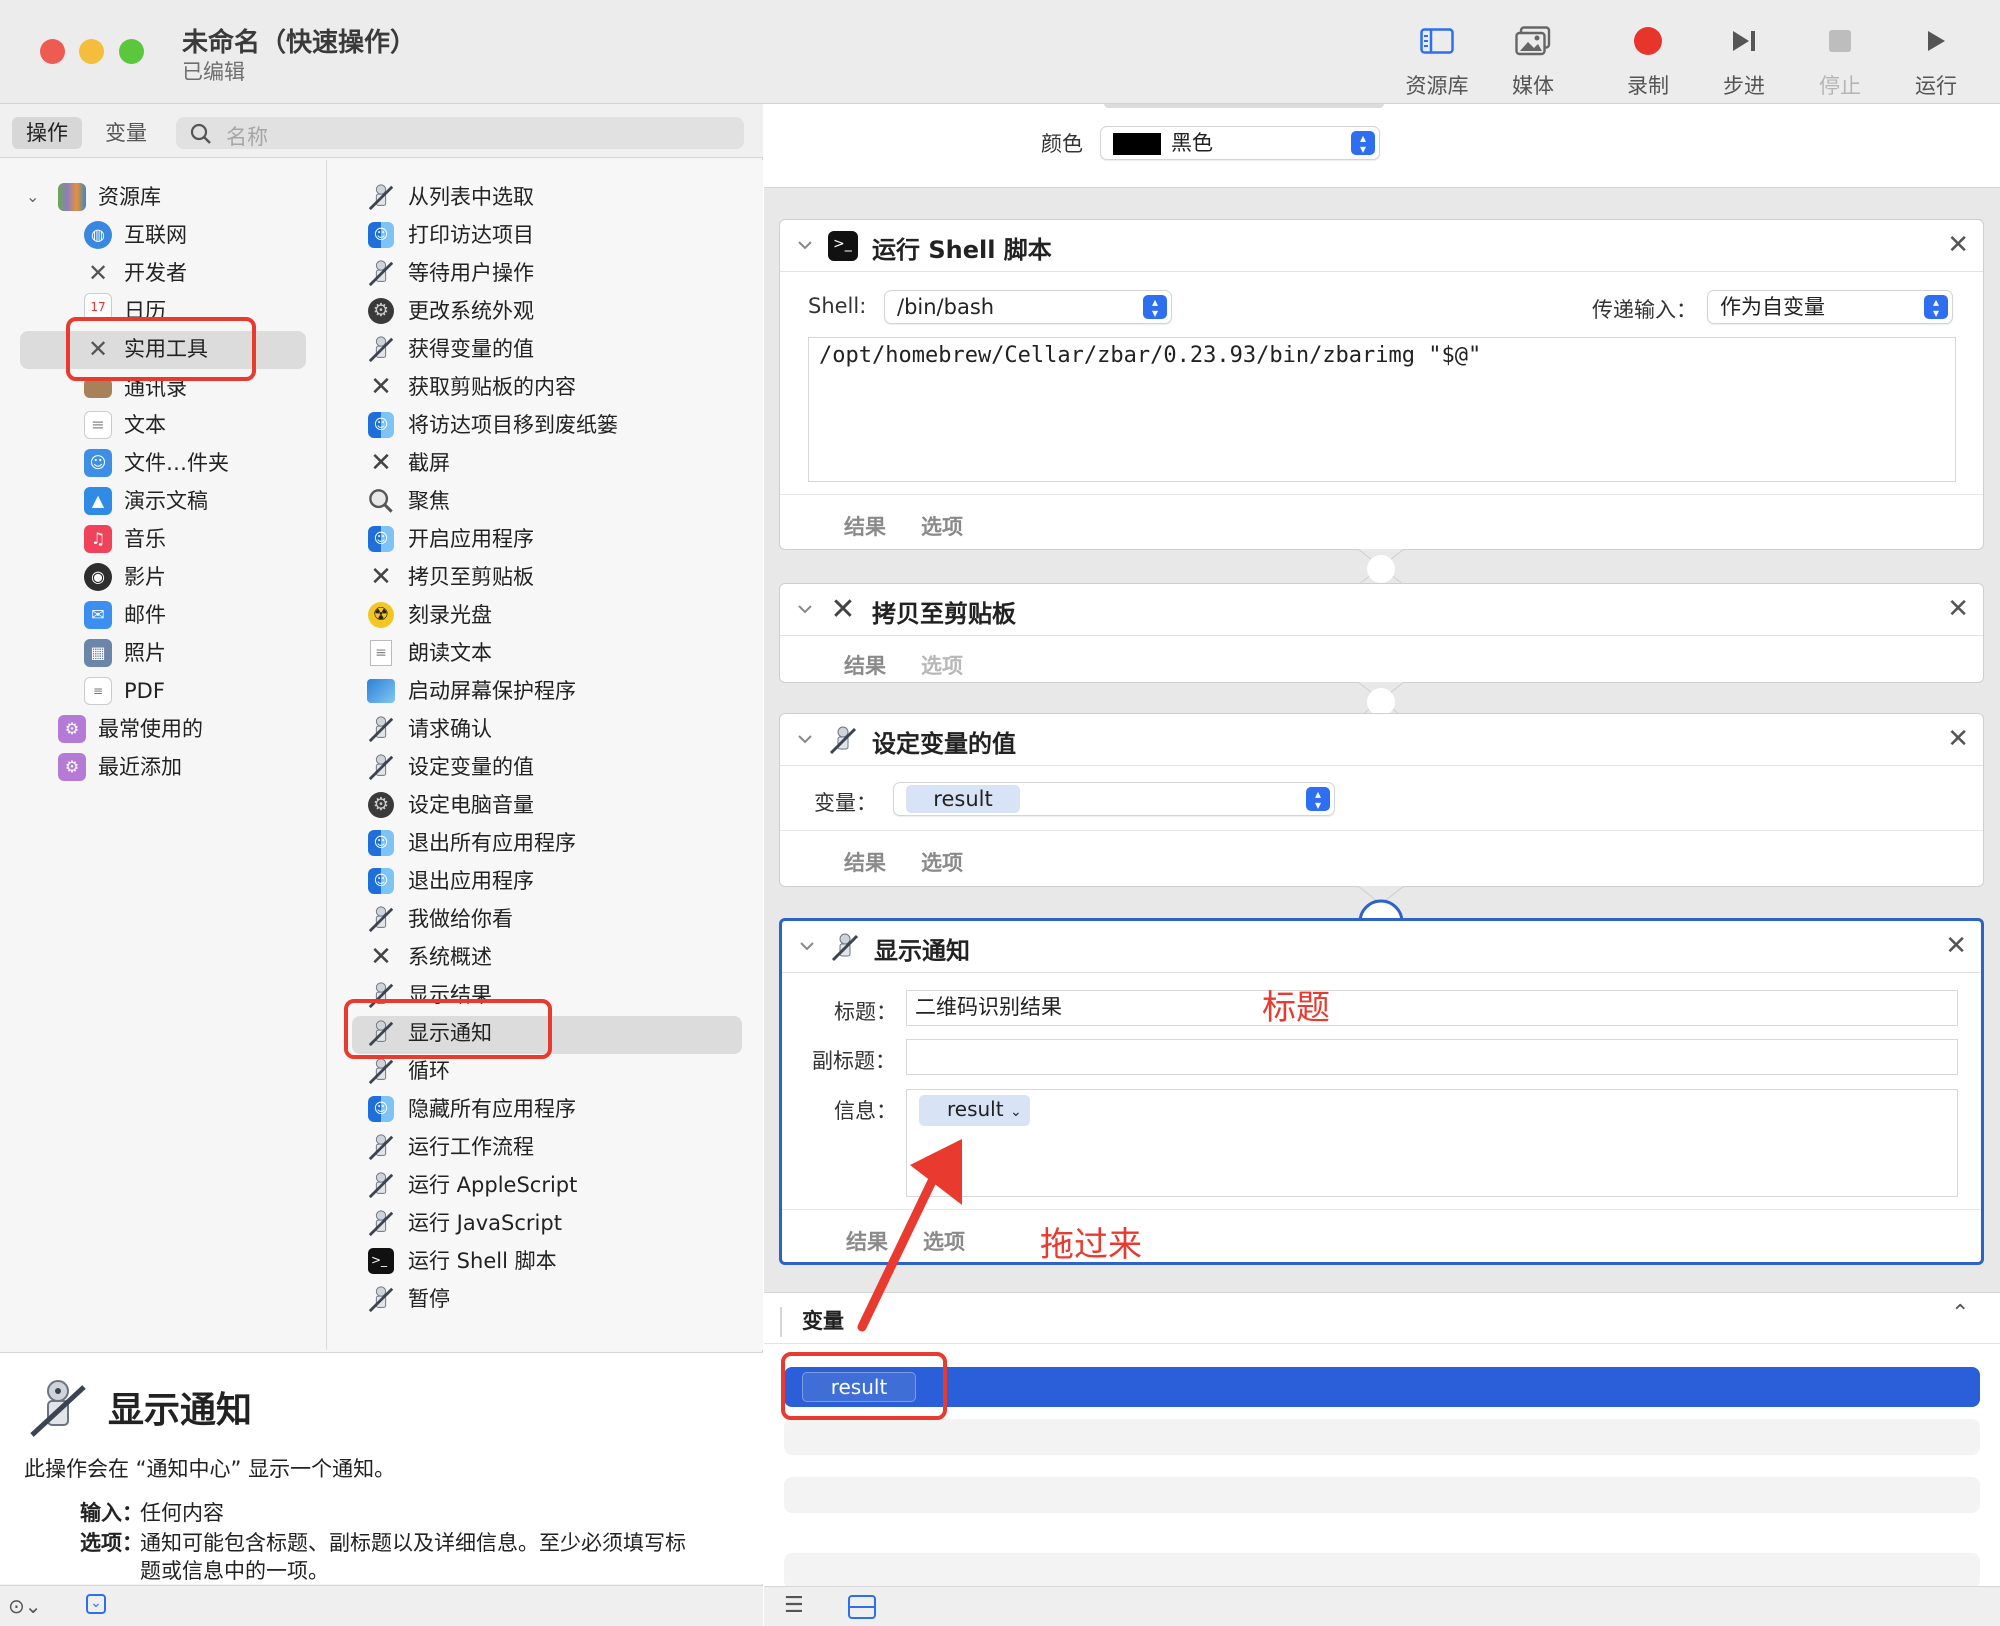 Image resolution: width=2000 pixels, height=1626 pixels. I want to click on action-item: ⚙ 更改系统外观, so click(450, 311).